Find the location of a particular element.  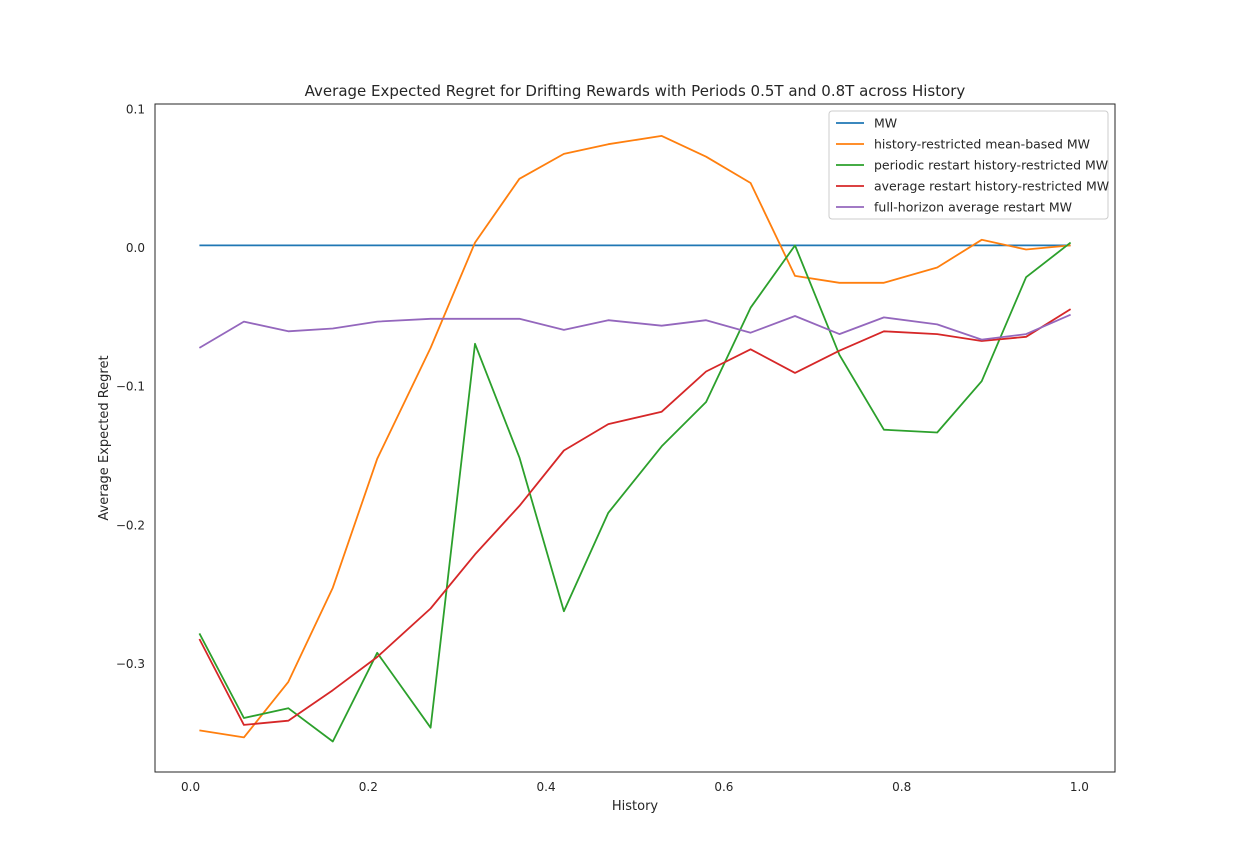

y-axis-label: Average Expected Regret is located at coordinates (104, 437).